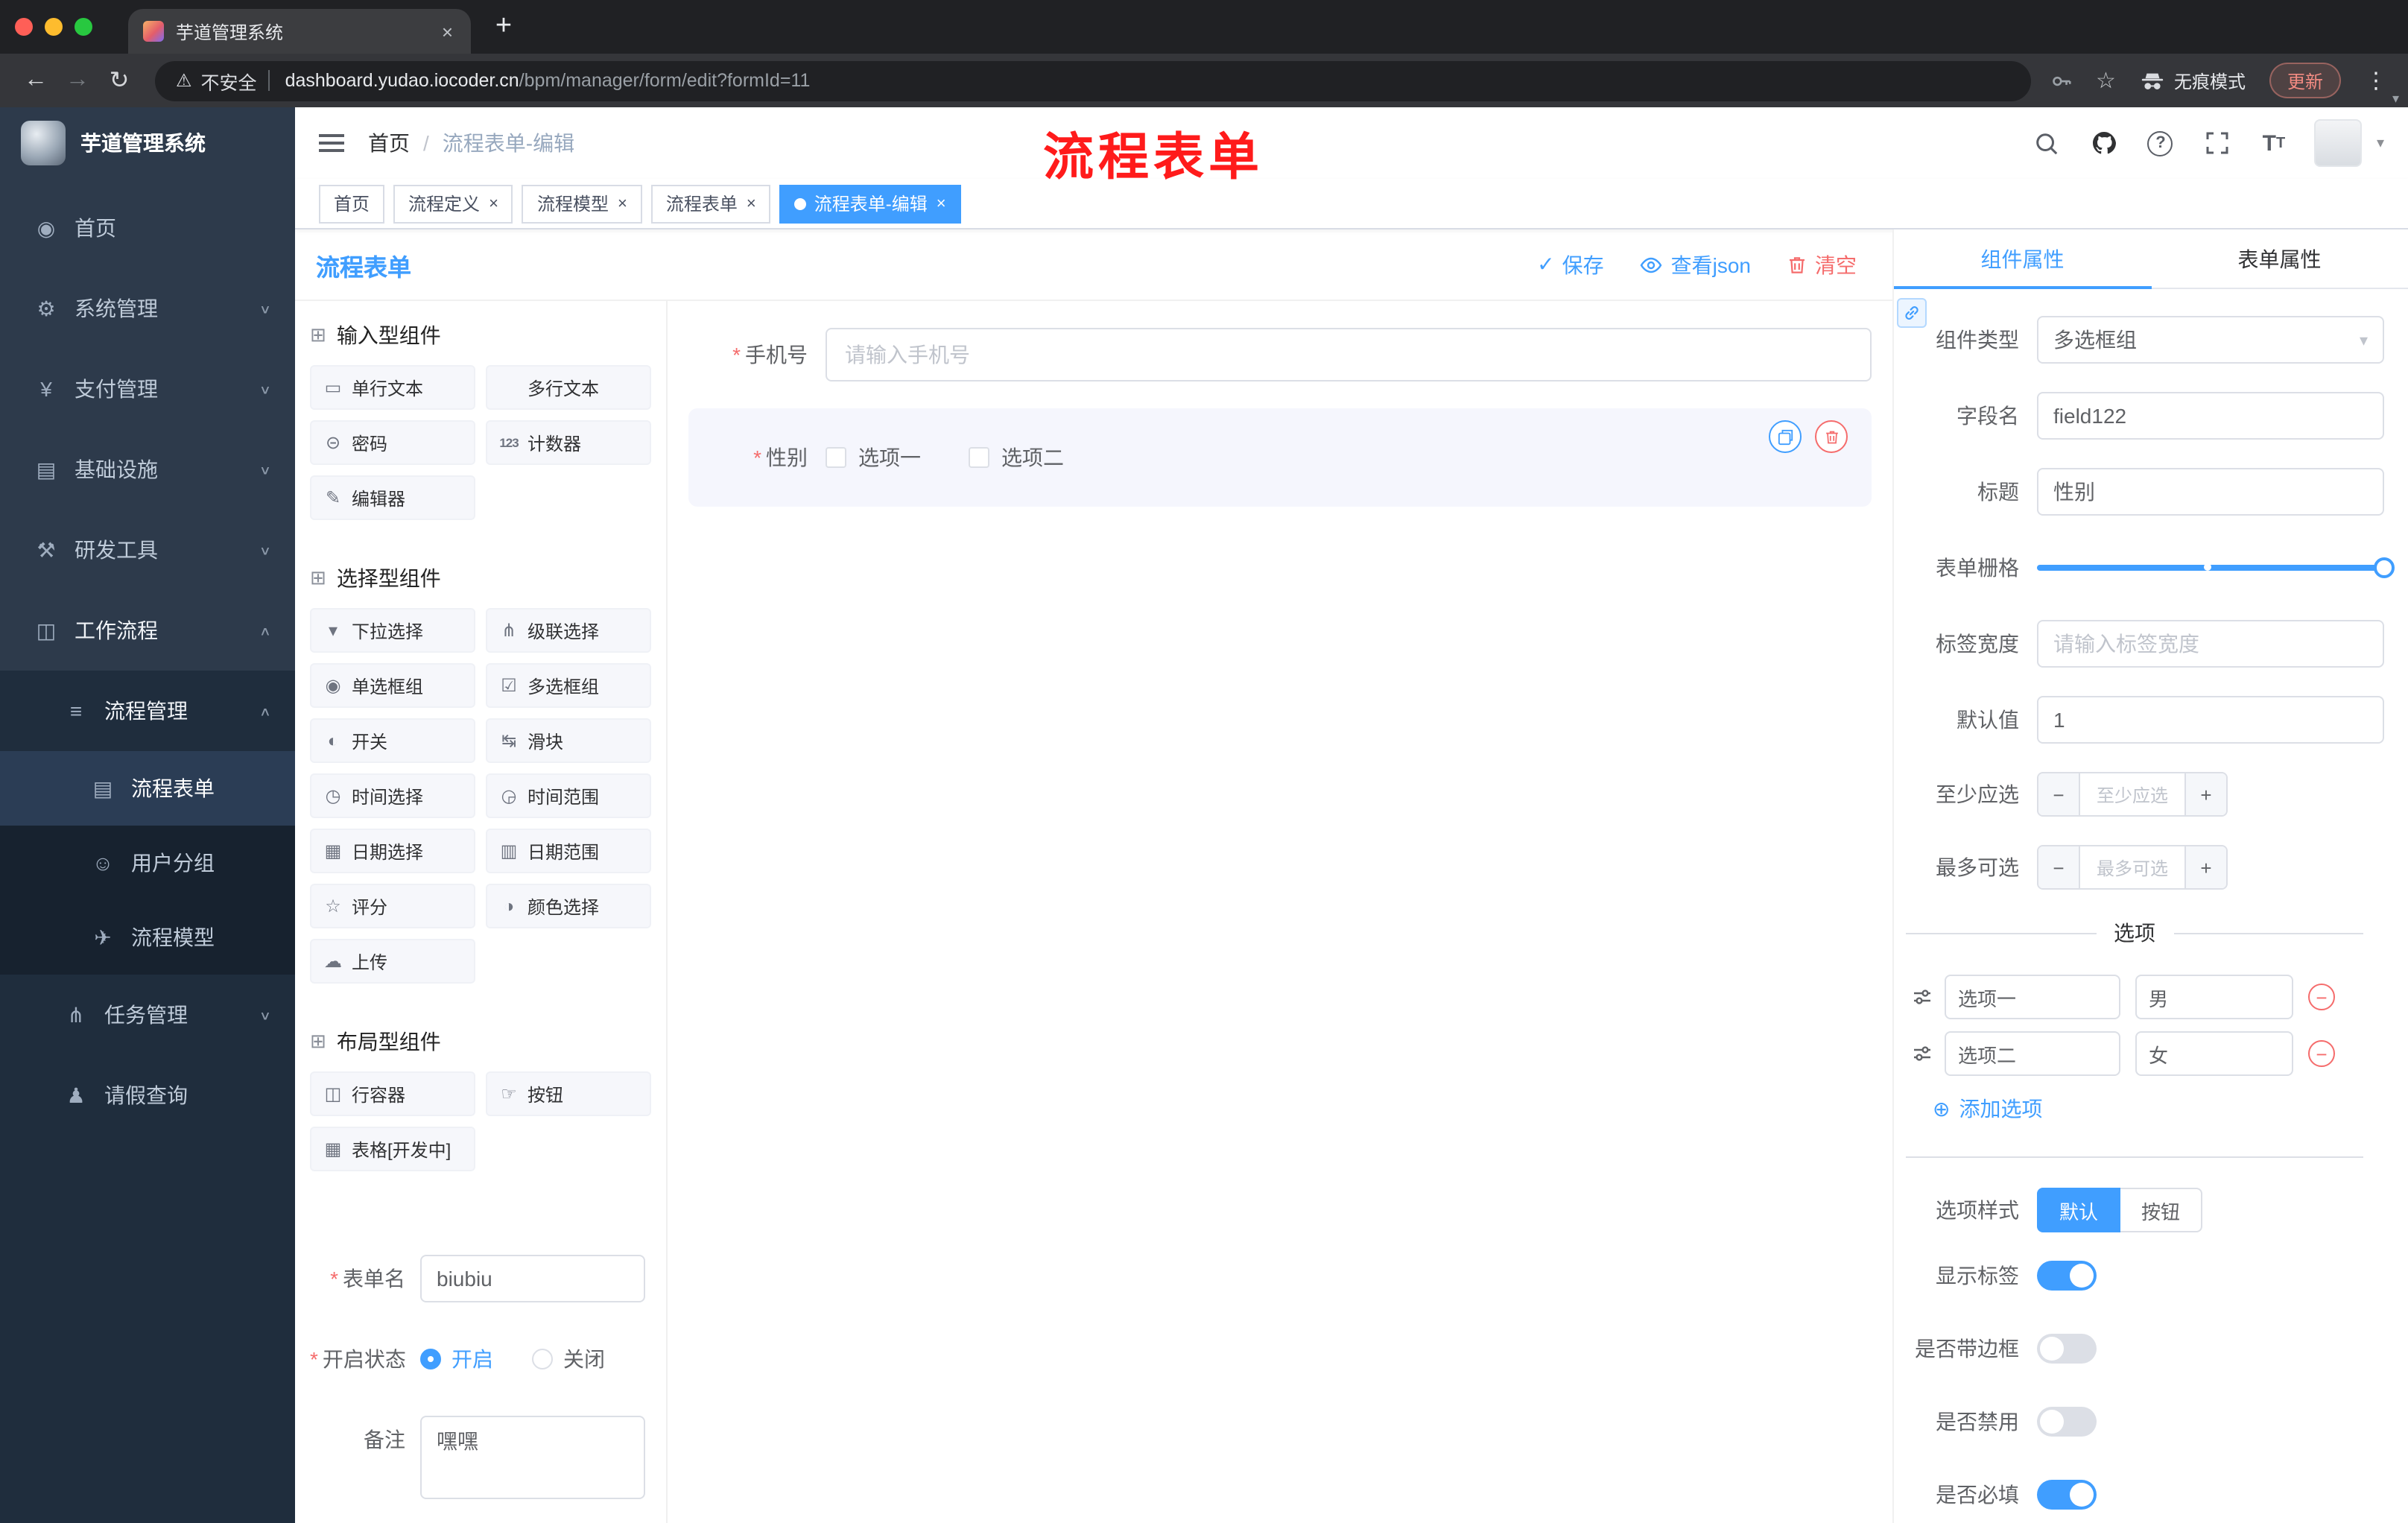 This screenshot has height=1523, width=2408. I want to click on component-item-single-line-text: ▭ 单行文本, so click(392, 388).